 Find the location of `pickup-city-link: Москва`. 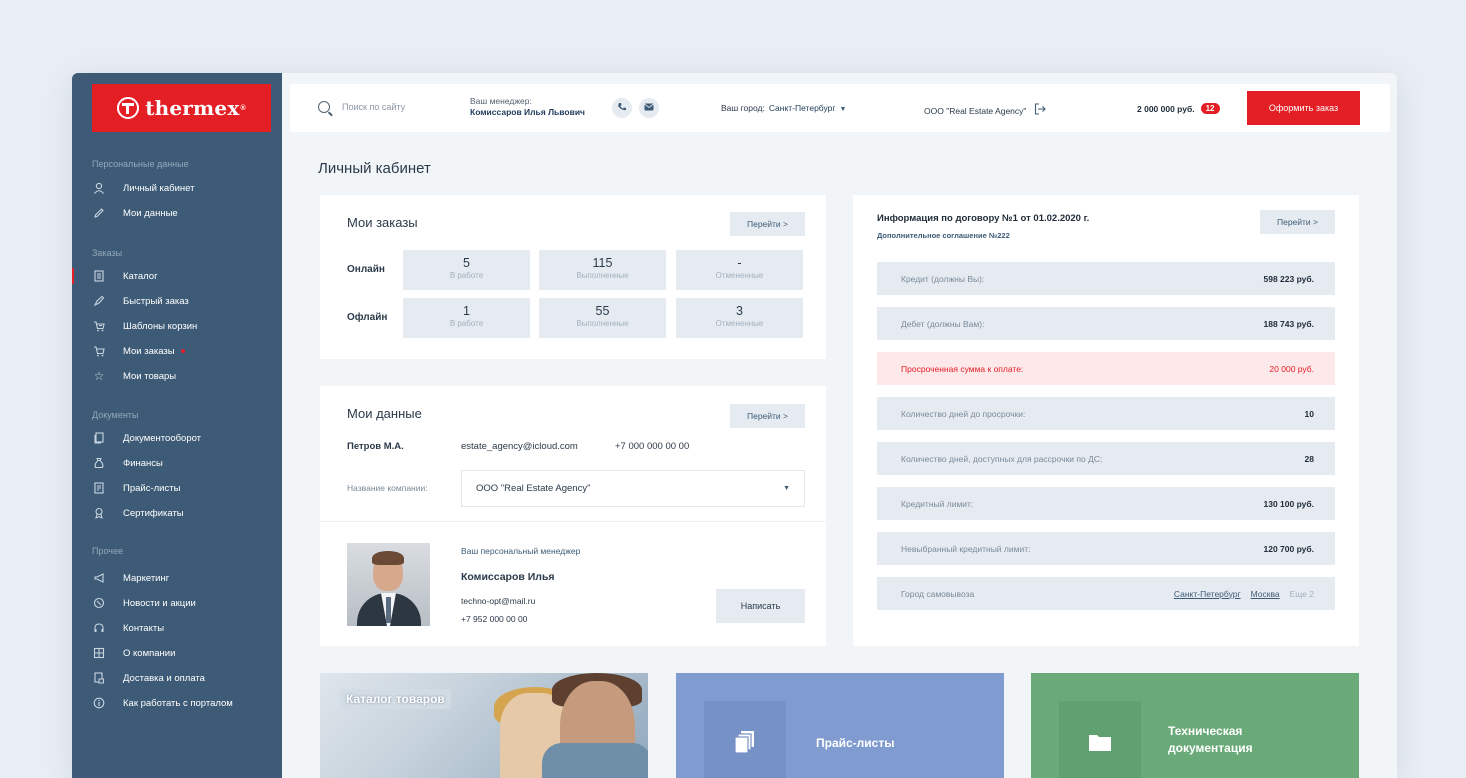

pickup-city-link: Москва is located at coordinates (1265, 594).